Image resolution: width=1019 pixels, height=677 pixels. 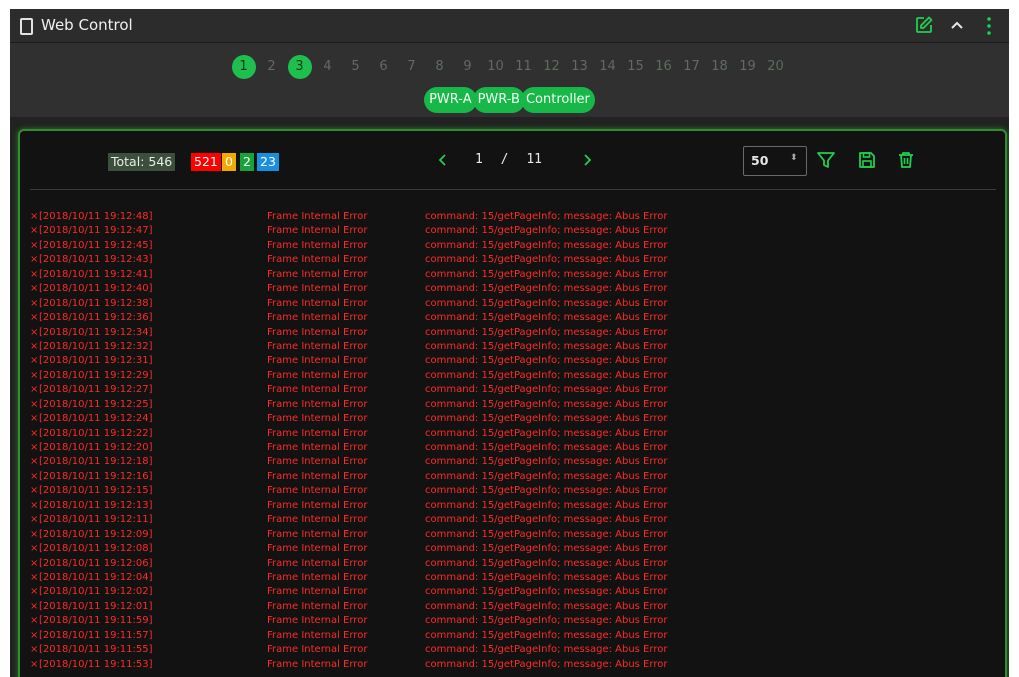 What do you see at coordinates (247, 162) in the screenshot?
I see `ok-count-badge: 2` at bounding box center [247, 162].